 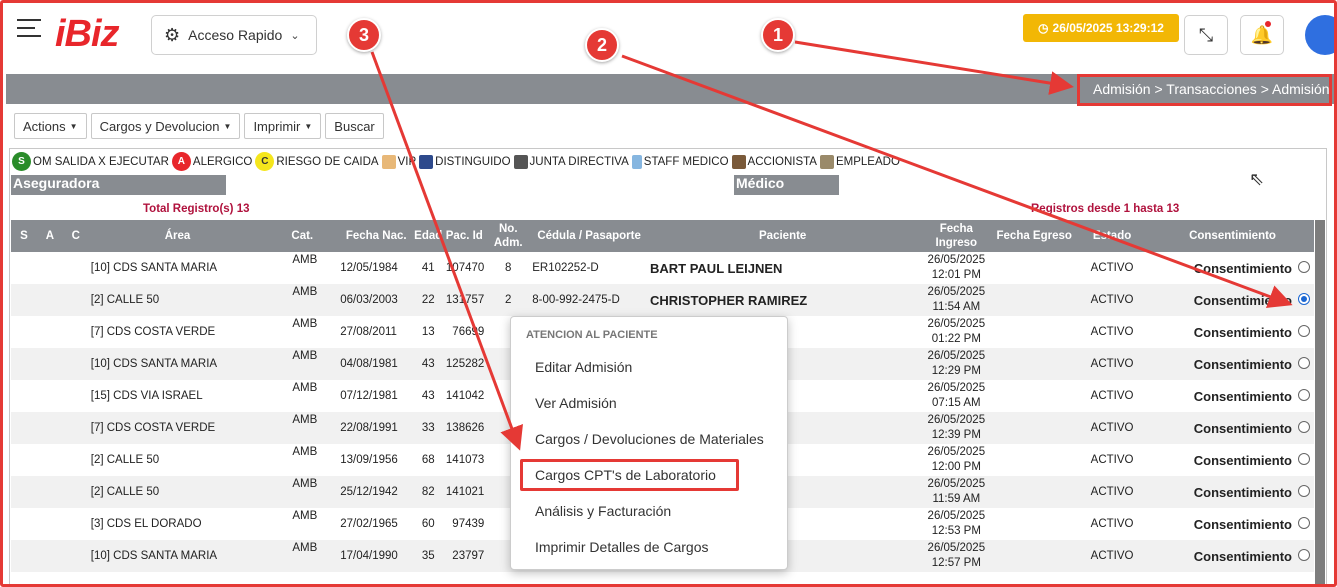 What do you see at coordinates (24, 236) in the screenshot?
I see `col-header: S` at bounding box center [24, 236].